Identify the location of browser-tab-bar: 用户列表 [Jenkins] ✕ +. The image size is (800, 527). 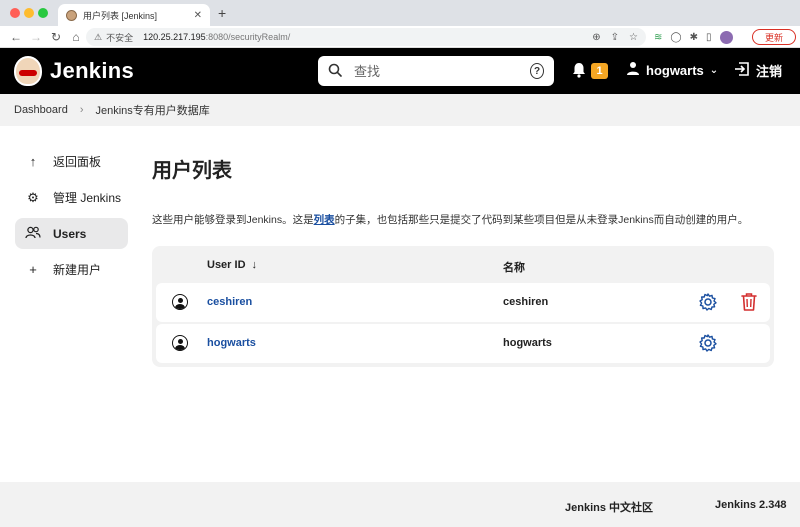
(400, 13).